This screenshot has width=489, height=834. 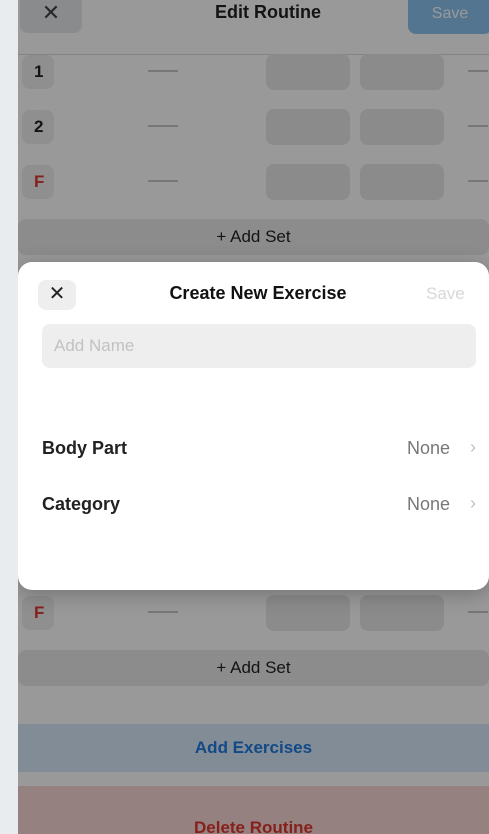 What do you see at coordinates (259, 450) in the screenshot?
I see `body-part-row: Body Part None ›` at bounding box center [259, 450].